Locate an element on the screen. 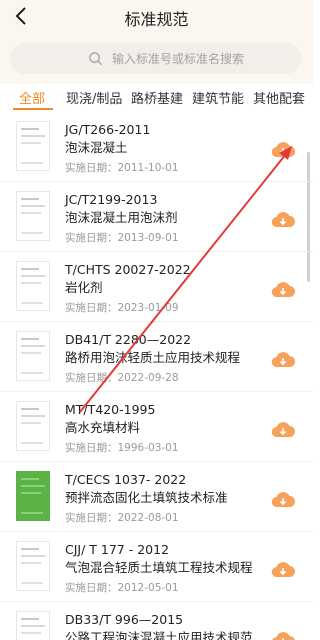  standard-name: 气泡混合轻质土填筑工程技术规程 is located at coordinates (159, 567).